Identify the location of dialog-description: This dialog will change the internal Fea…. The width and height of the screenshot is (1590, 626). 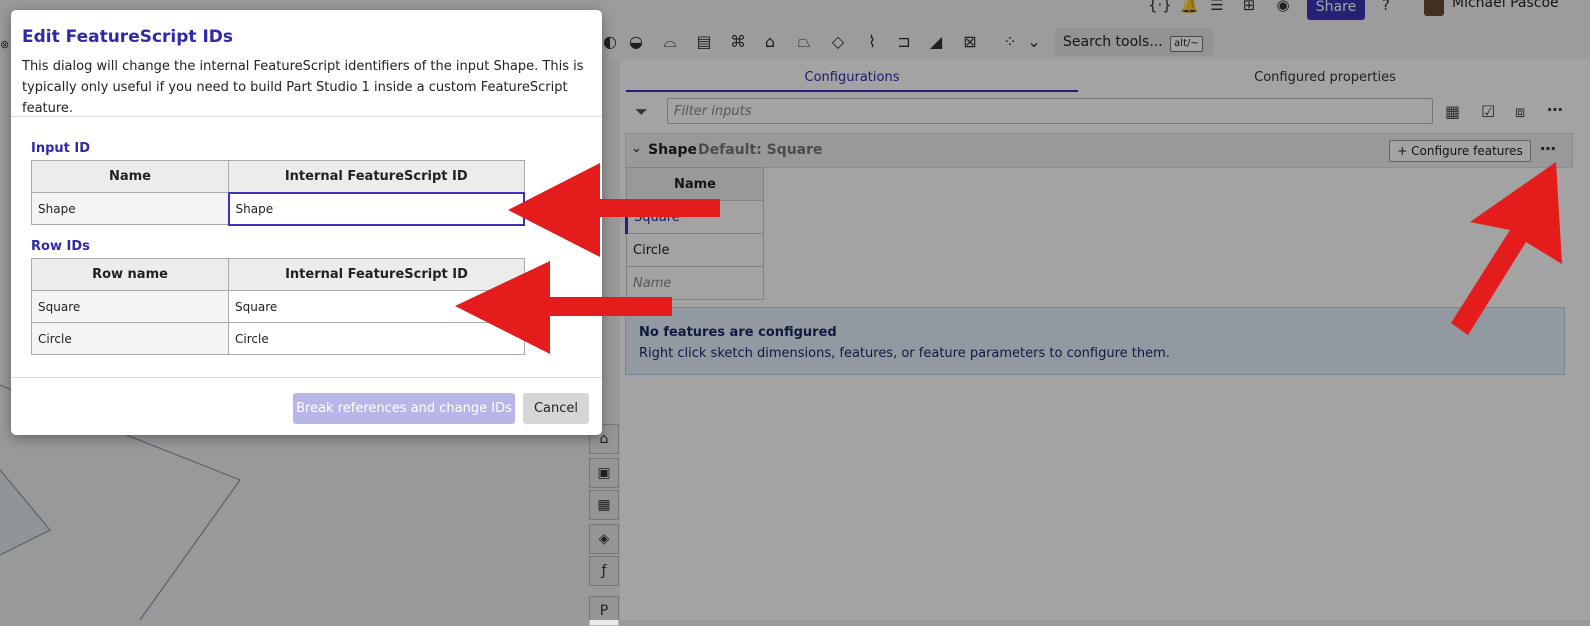
(303, 87).